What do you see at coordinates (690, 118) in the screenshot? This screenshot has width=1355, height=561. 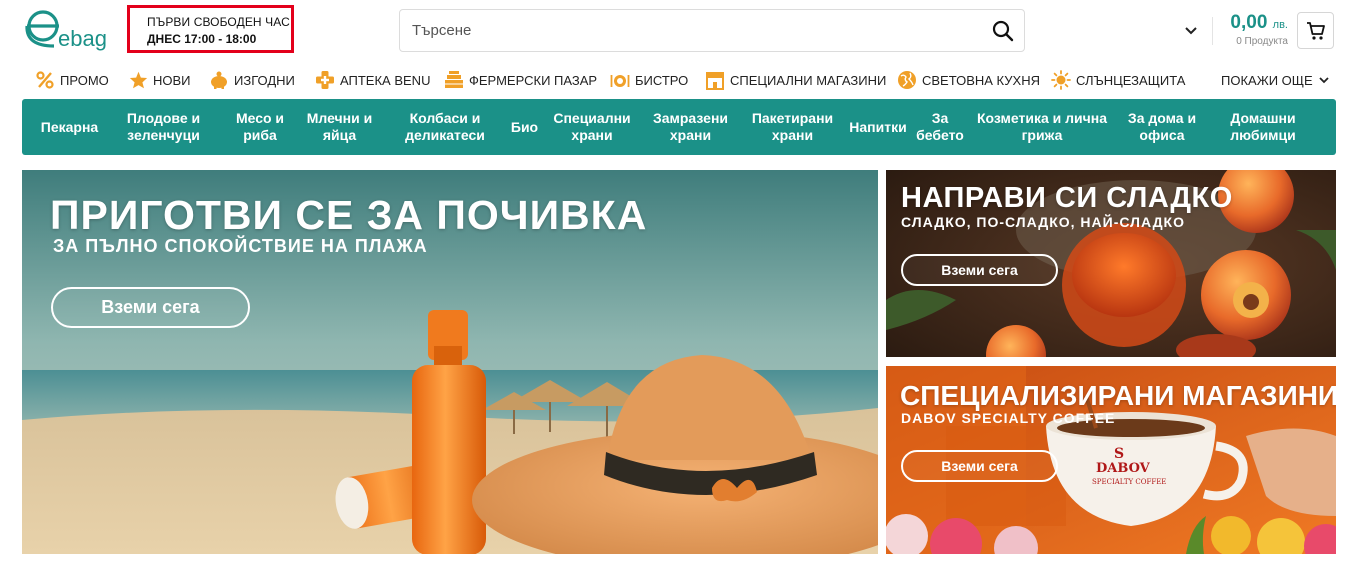 I see `category-label: Замразени` at bounding box center [690, 118].